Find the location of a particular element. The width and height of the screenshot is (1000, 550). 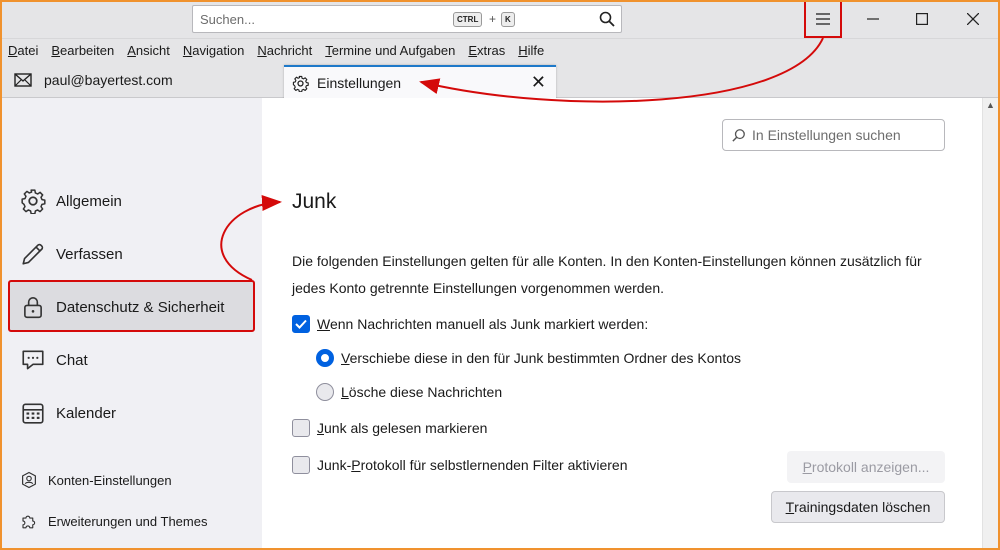

title-bar: Suchen... CTRL + K is located at coordinates (500, 19).